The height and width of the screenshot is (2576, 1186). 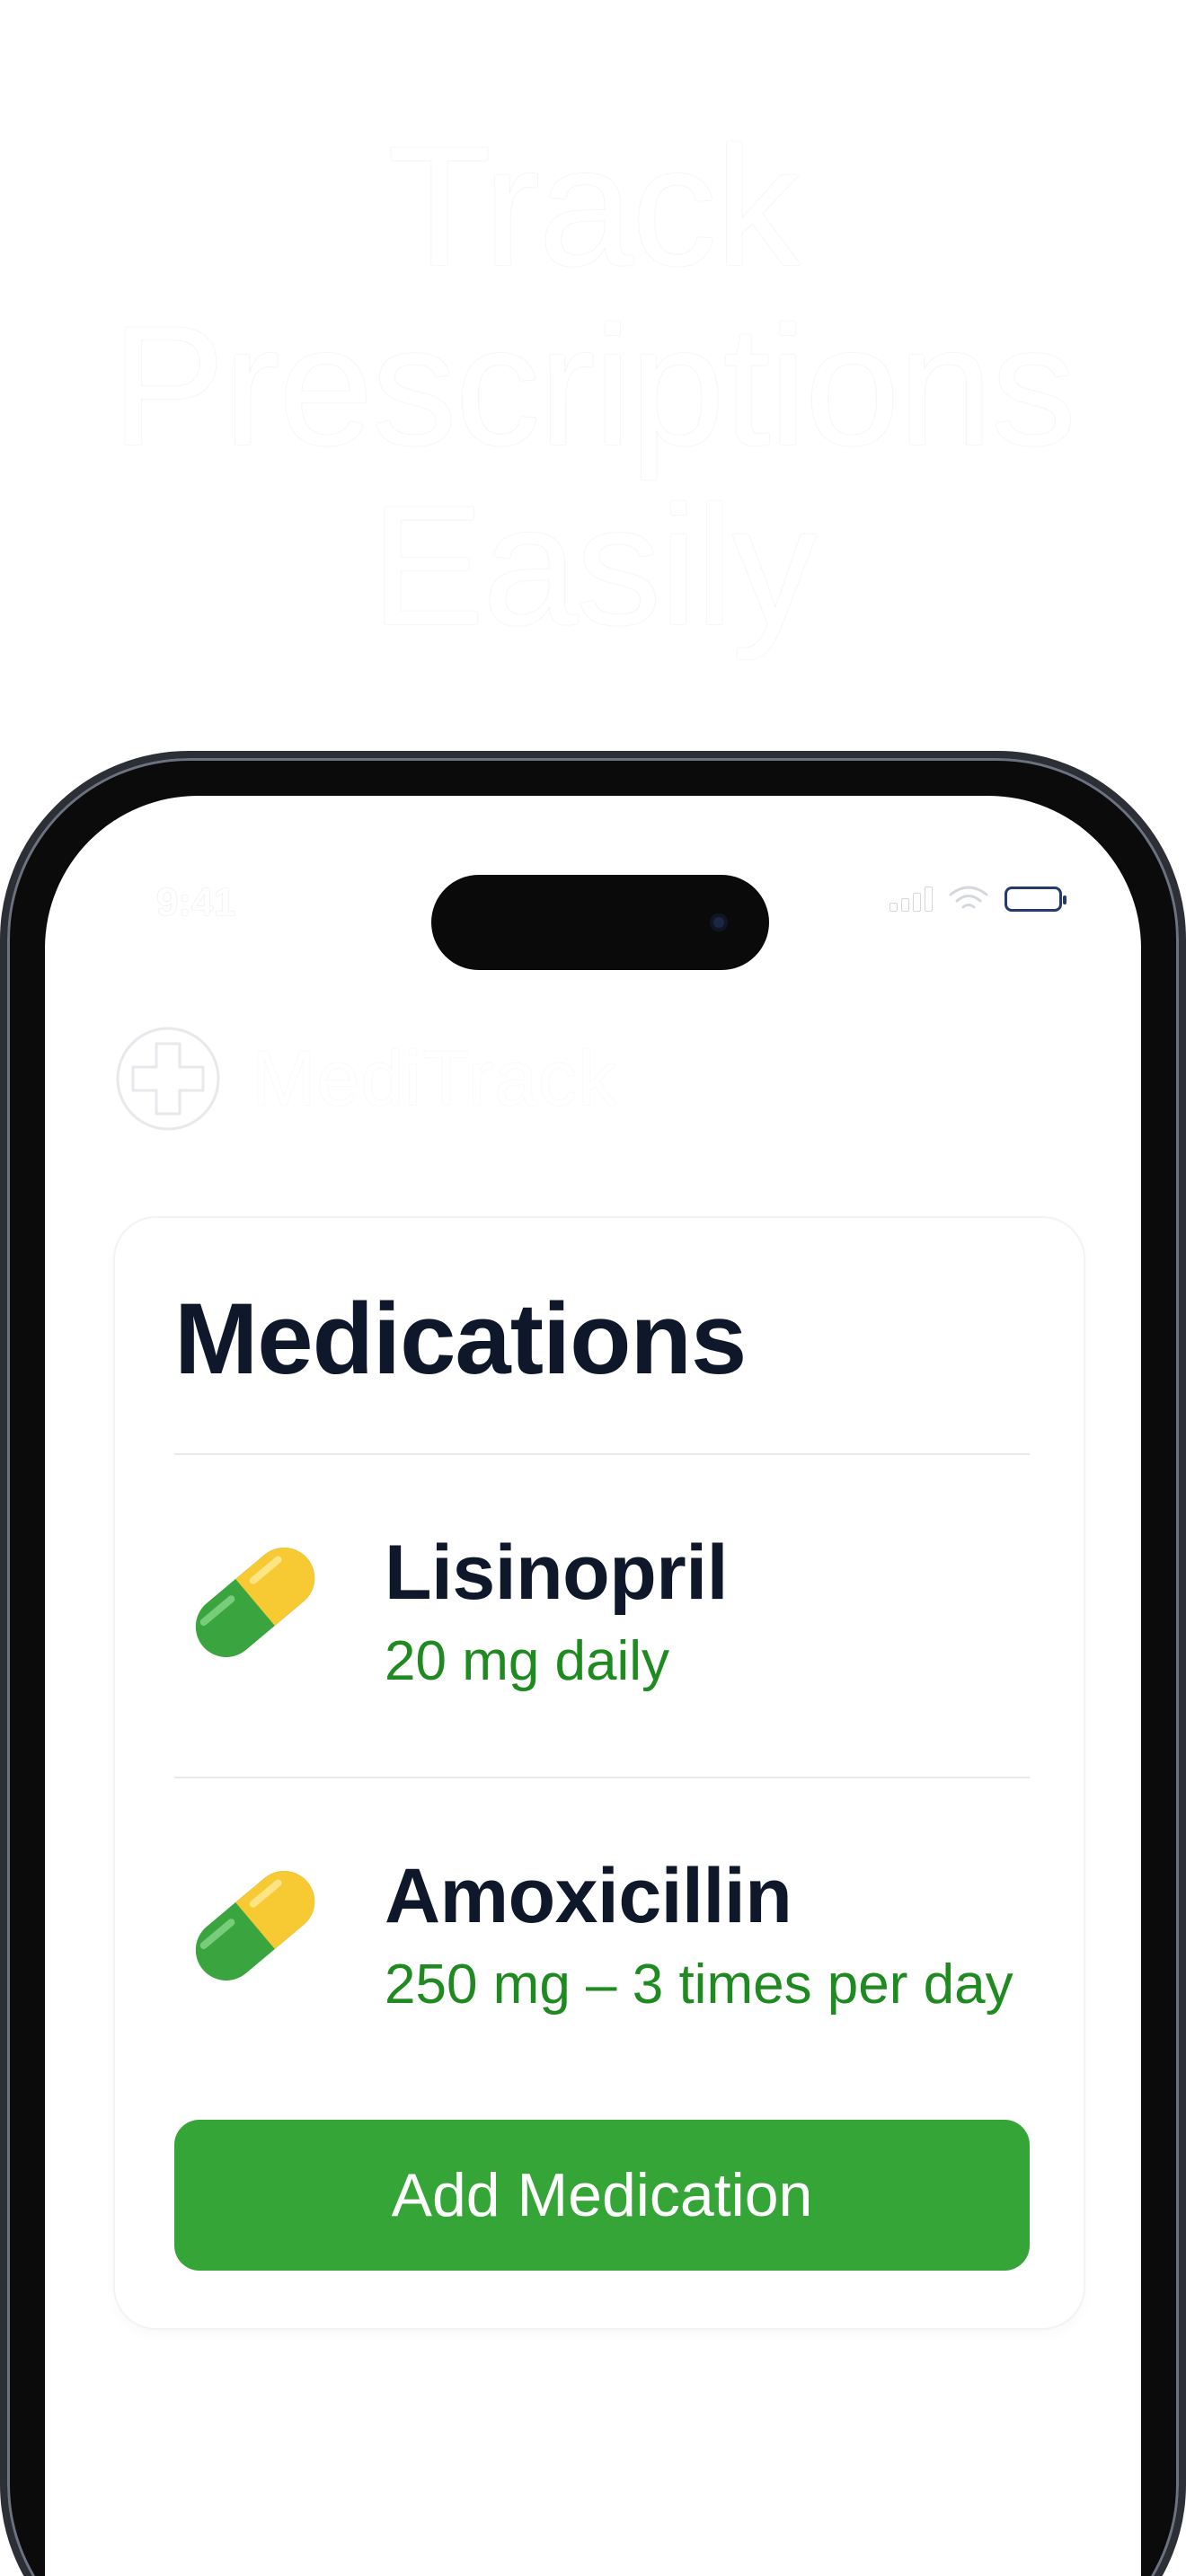 What do you see at coordinates (719, 922) in the screenshot?
I see `camera-icon` at bounding box center [719, 922].